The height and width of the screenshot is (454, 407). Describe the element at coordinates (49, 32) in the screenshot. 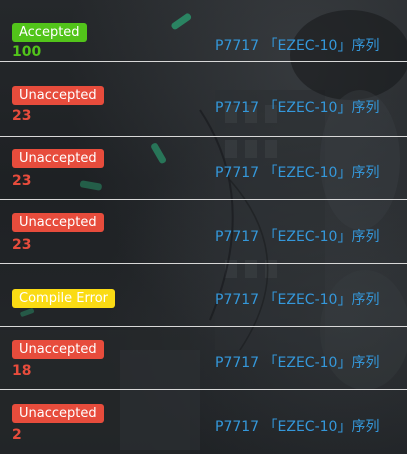

I see `status-badge: Accepted` at that location.